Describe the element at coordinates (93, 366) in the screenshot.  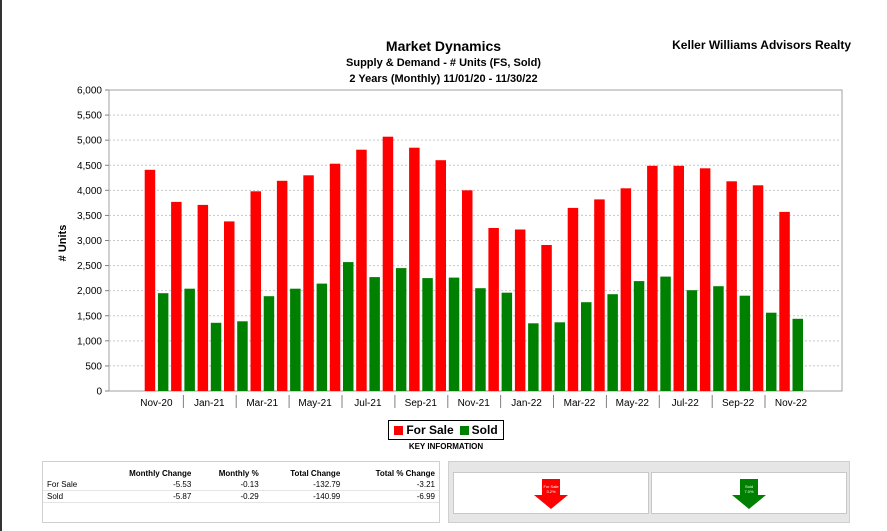
I see `y-tick-label: 500` at that location.